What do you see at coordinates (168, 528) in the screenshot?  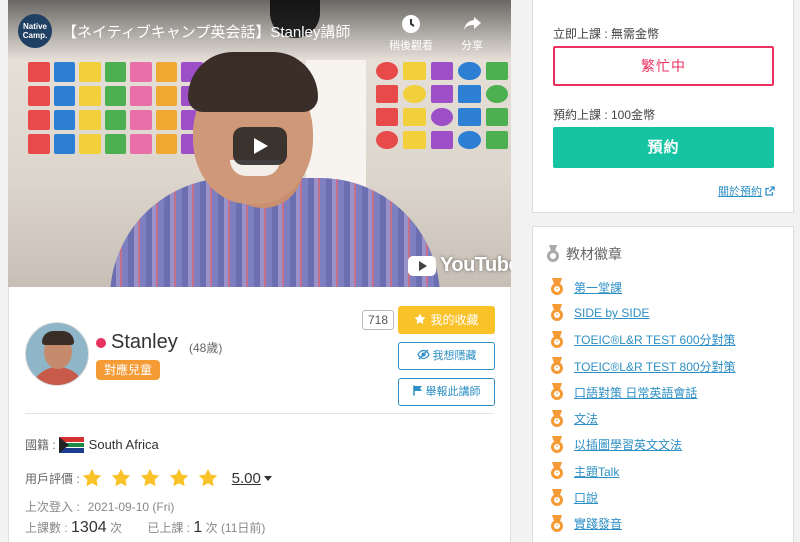 I see `taken-label: 已上課 :` at bounding box center [168, 528].